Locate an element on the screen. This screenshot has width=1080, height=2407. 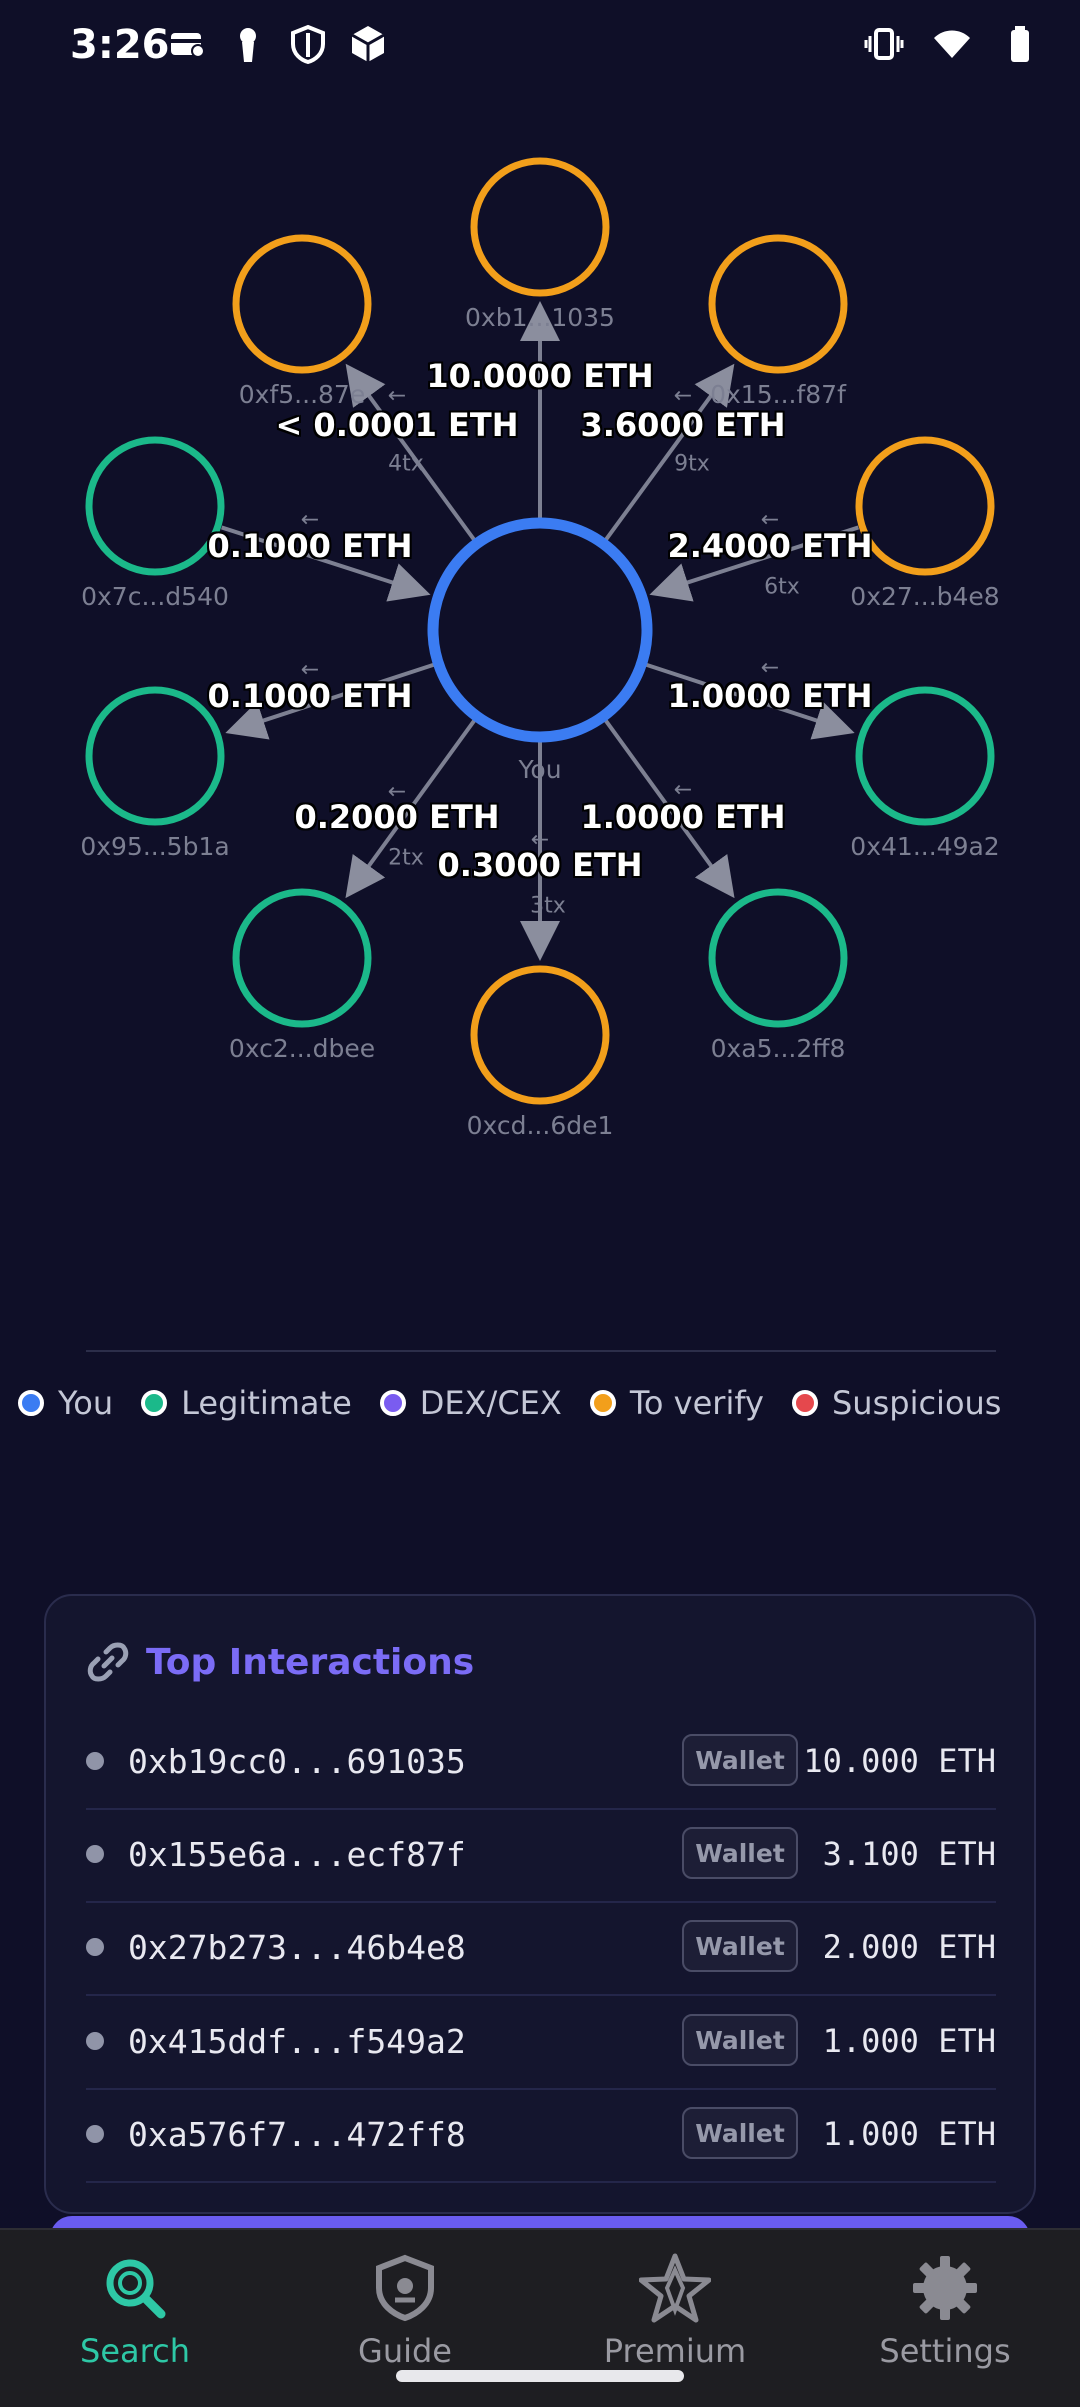
legend-item-suspicious: Suspicious is located at coordinates (896, 1403).